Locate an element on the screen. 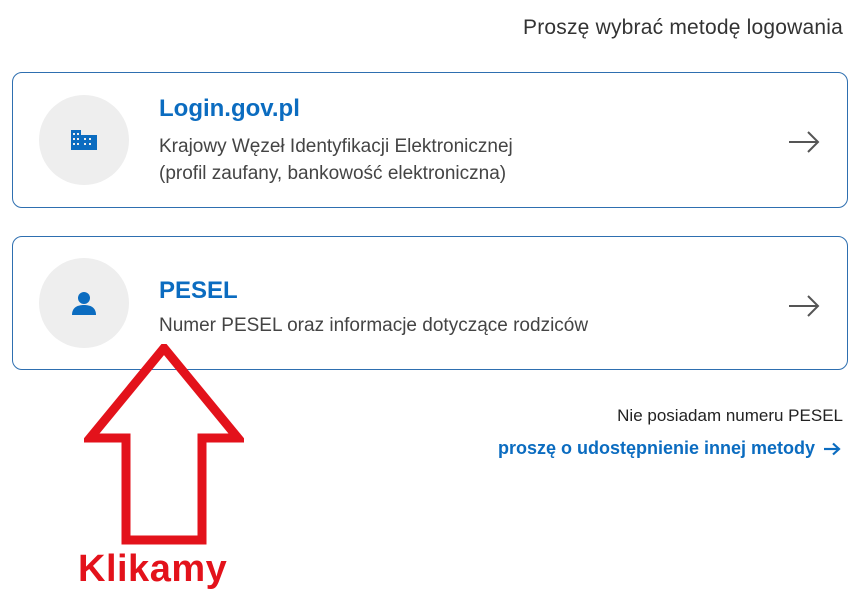  pesel-icon-circle is located at coordinates (84, 303).